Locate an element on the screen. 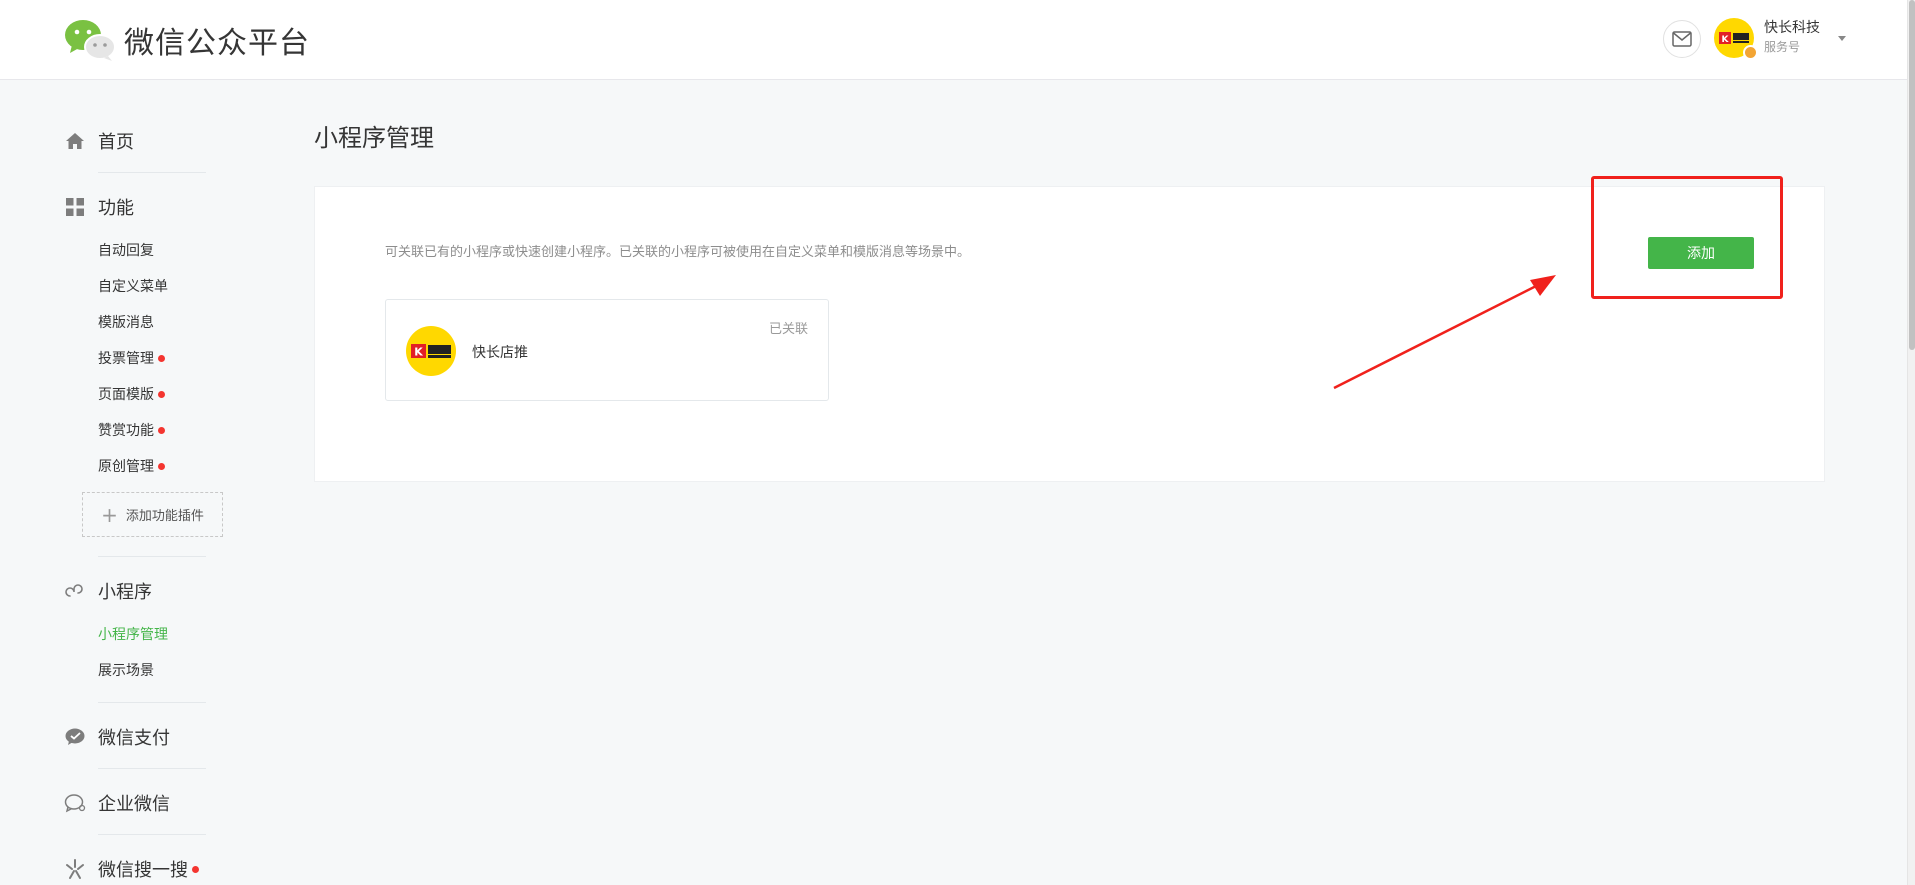 The width and height of the screenshot is (1915, 885). sparkle-search-icon is located at coordinates (75, 869).